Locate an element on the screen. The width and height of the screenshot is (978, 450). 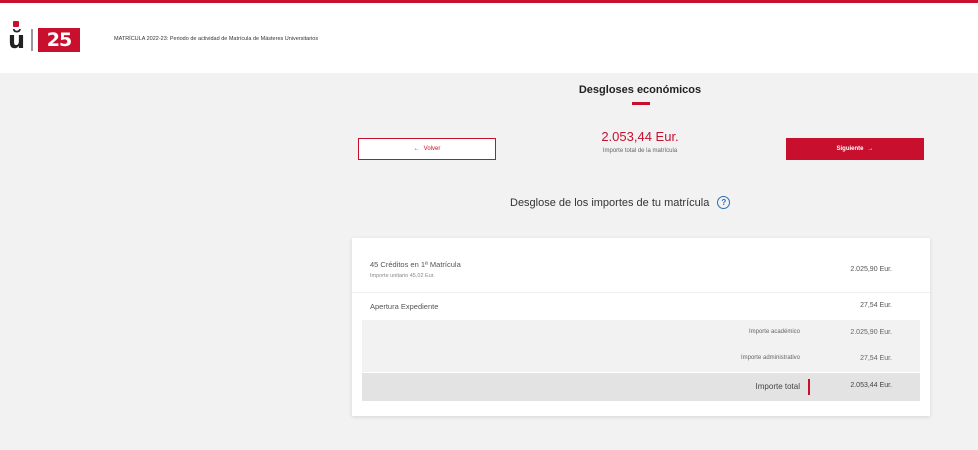
arrow-right-icon: → is located at coordinates (870, 149).